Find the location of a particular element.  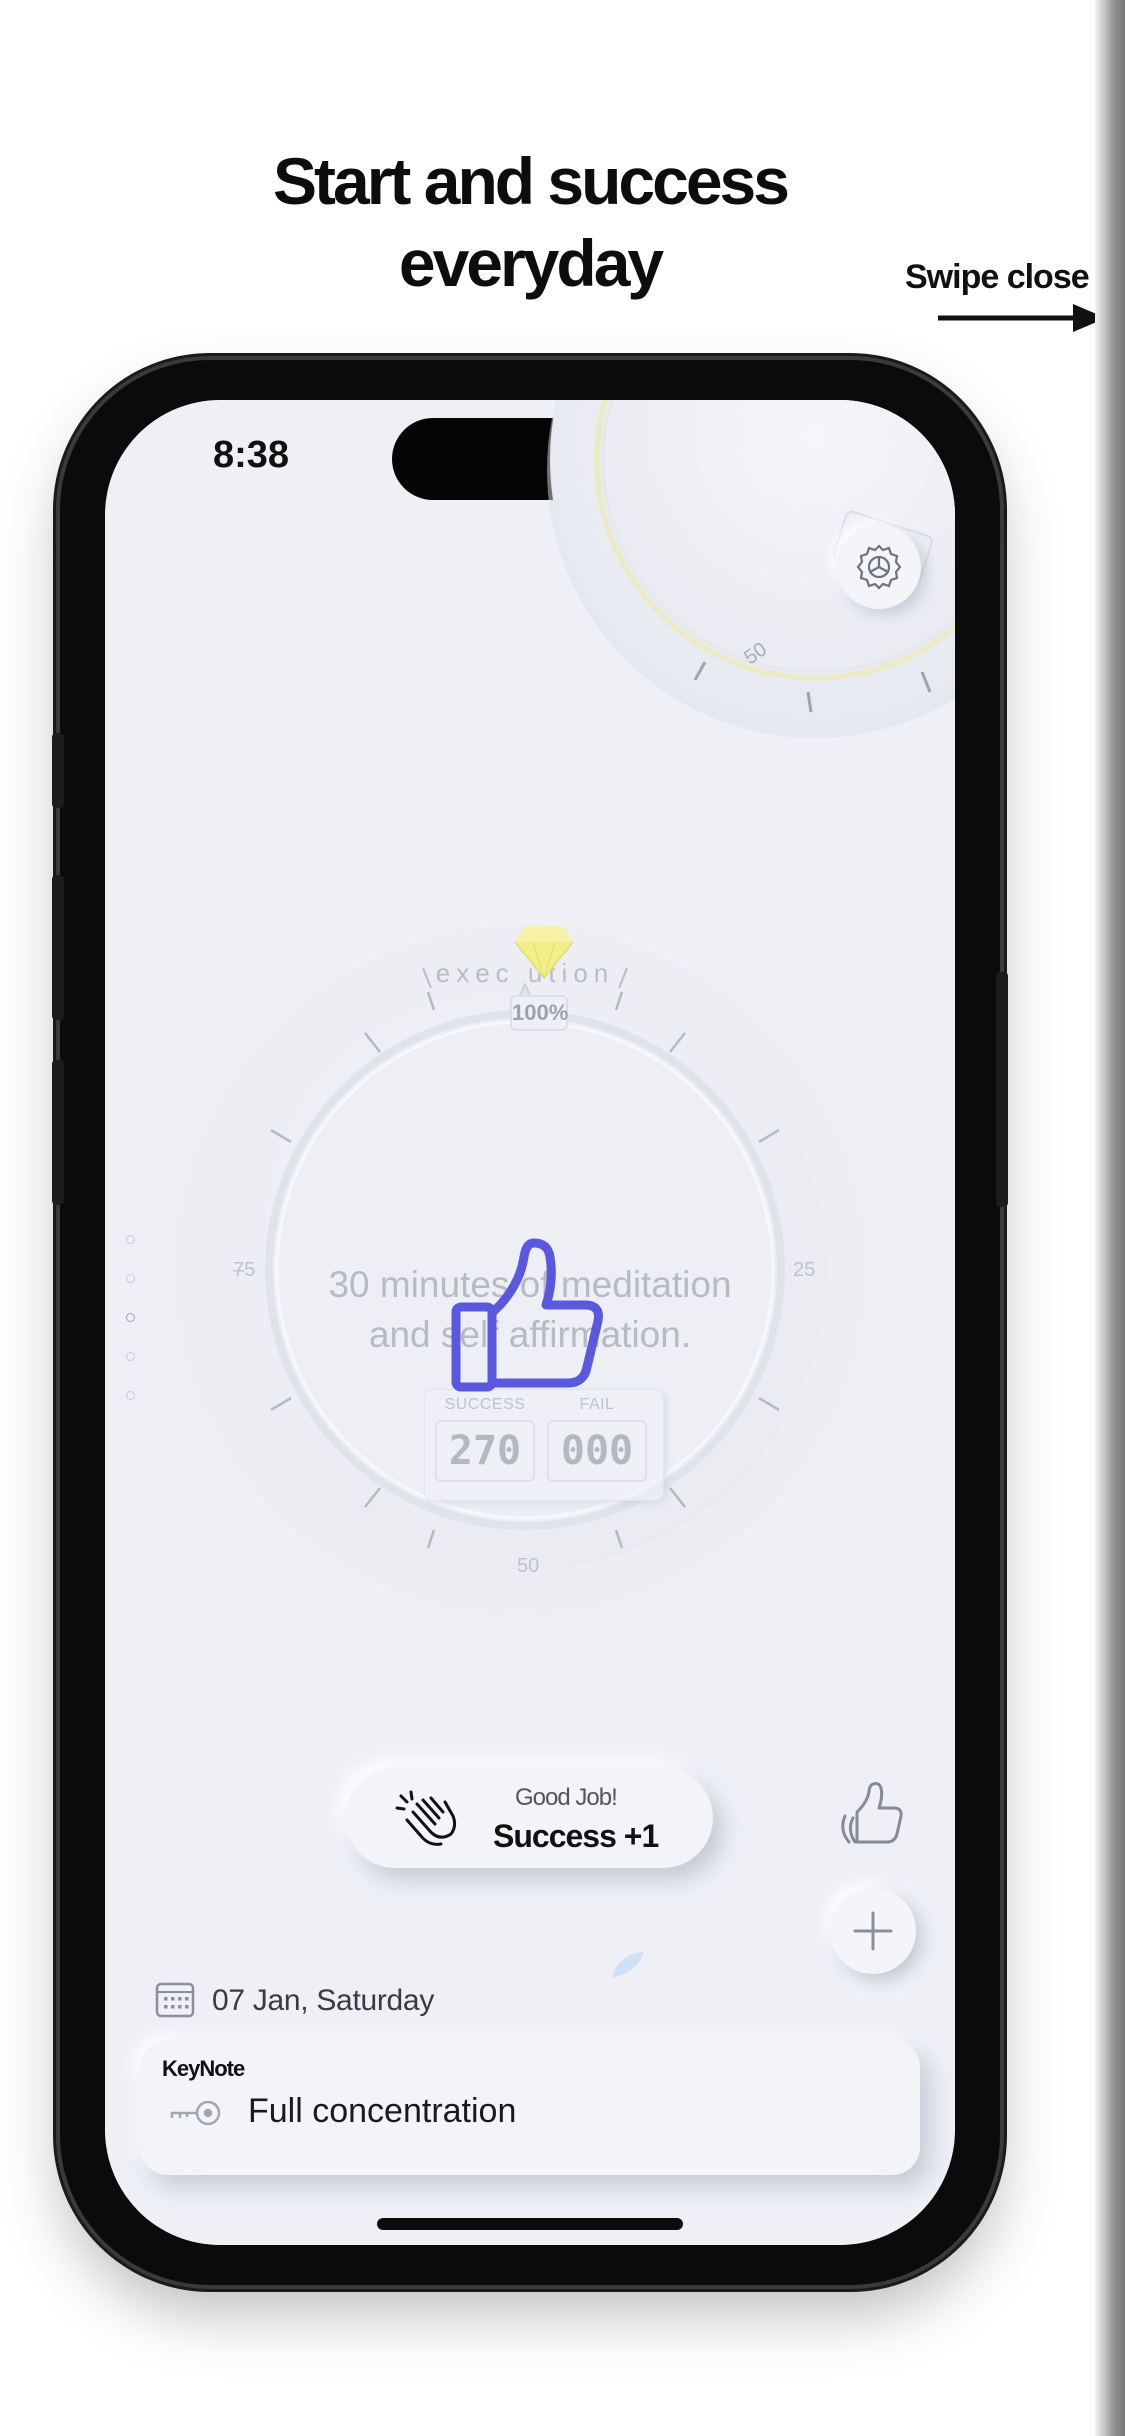

fail-label: FAIL is located at coordinates (597, 1404).